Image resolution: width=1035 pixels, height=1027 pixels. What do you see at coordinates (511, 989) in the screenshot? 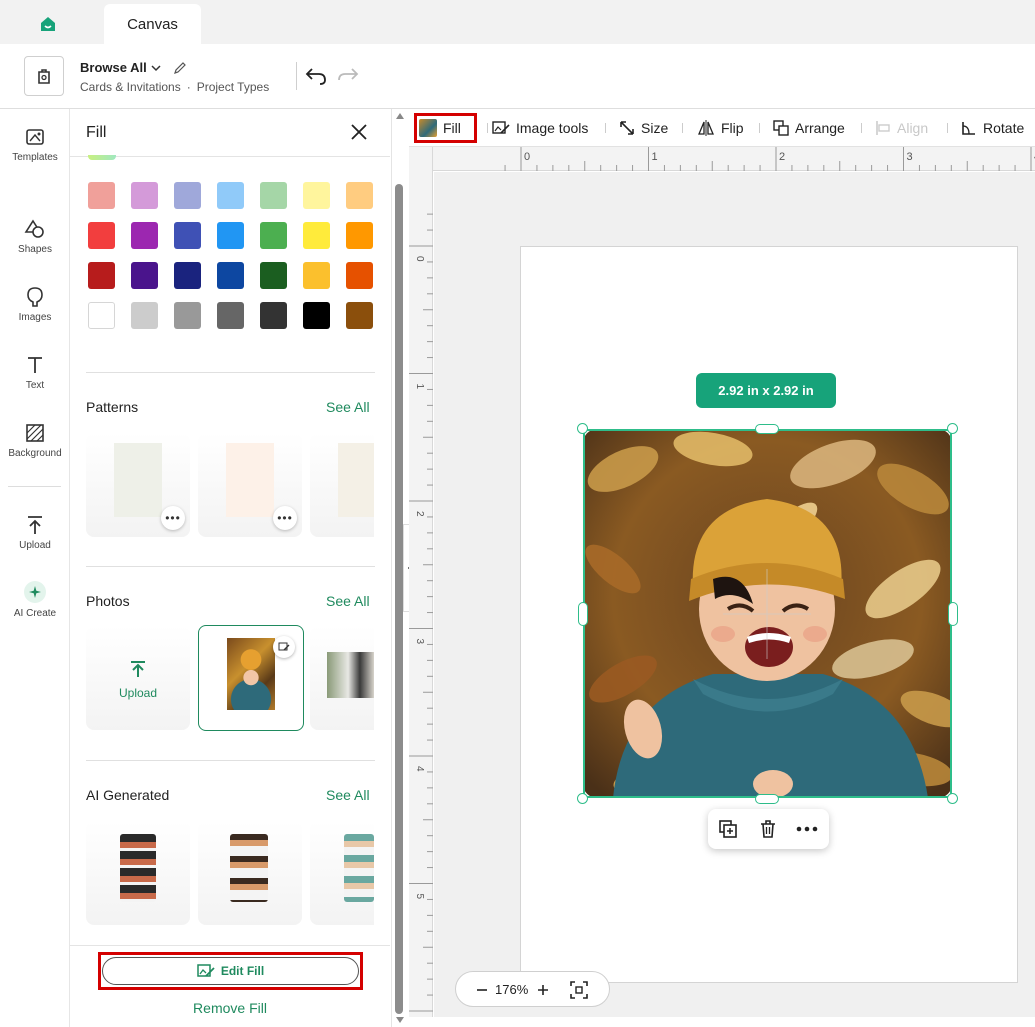
I see `zoom-level: 176%` at bounding box center [511, 989].